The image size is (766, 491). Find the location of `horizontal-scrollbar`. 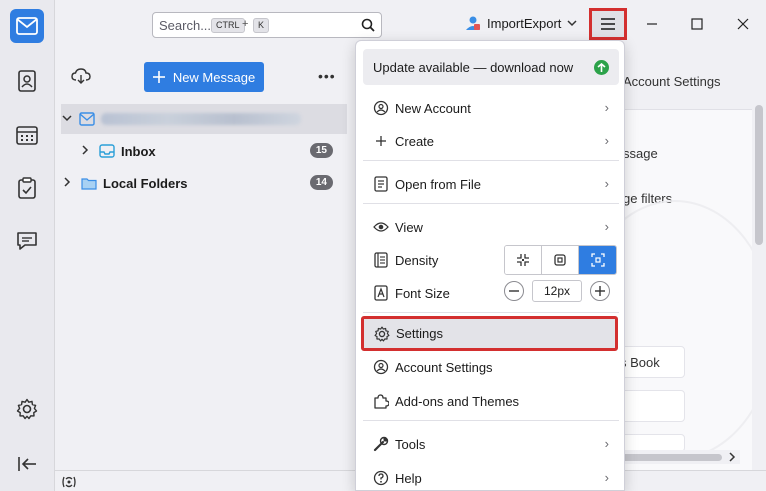

horizontal-scrollbar is located at coordinates (675, 457).